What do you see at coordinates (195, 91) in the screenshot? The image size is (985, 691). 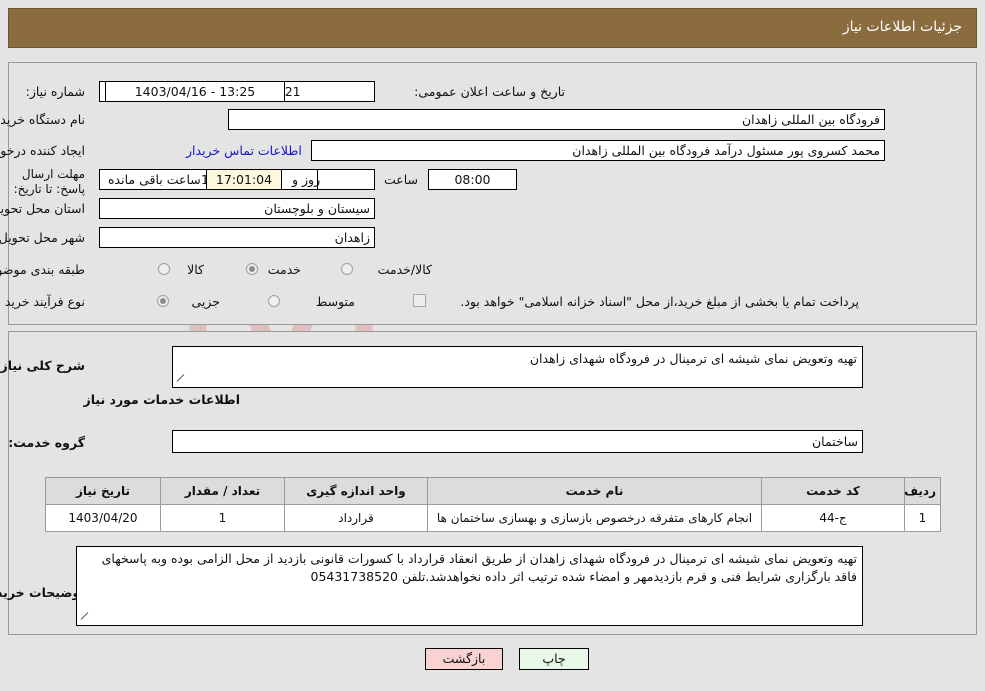 I see `public-announce-value: 13:25 - 1403/04/16` at bounding box center [195, 91].